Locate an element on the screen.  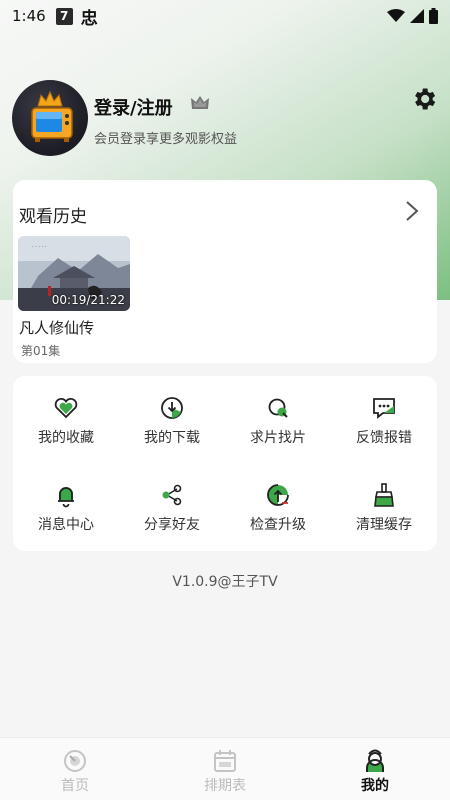
vip-crown-icon is located at coordinates (200, 102).